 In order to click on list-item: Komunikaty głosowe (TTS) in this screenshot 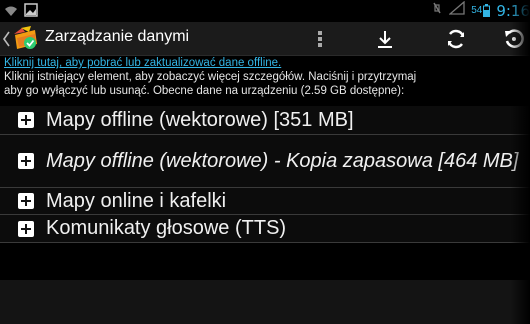, I will do `click(265, 229)`.